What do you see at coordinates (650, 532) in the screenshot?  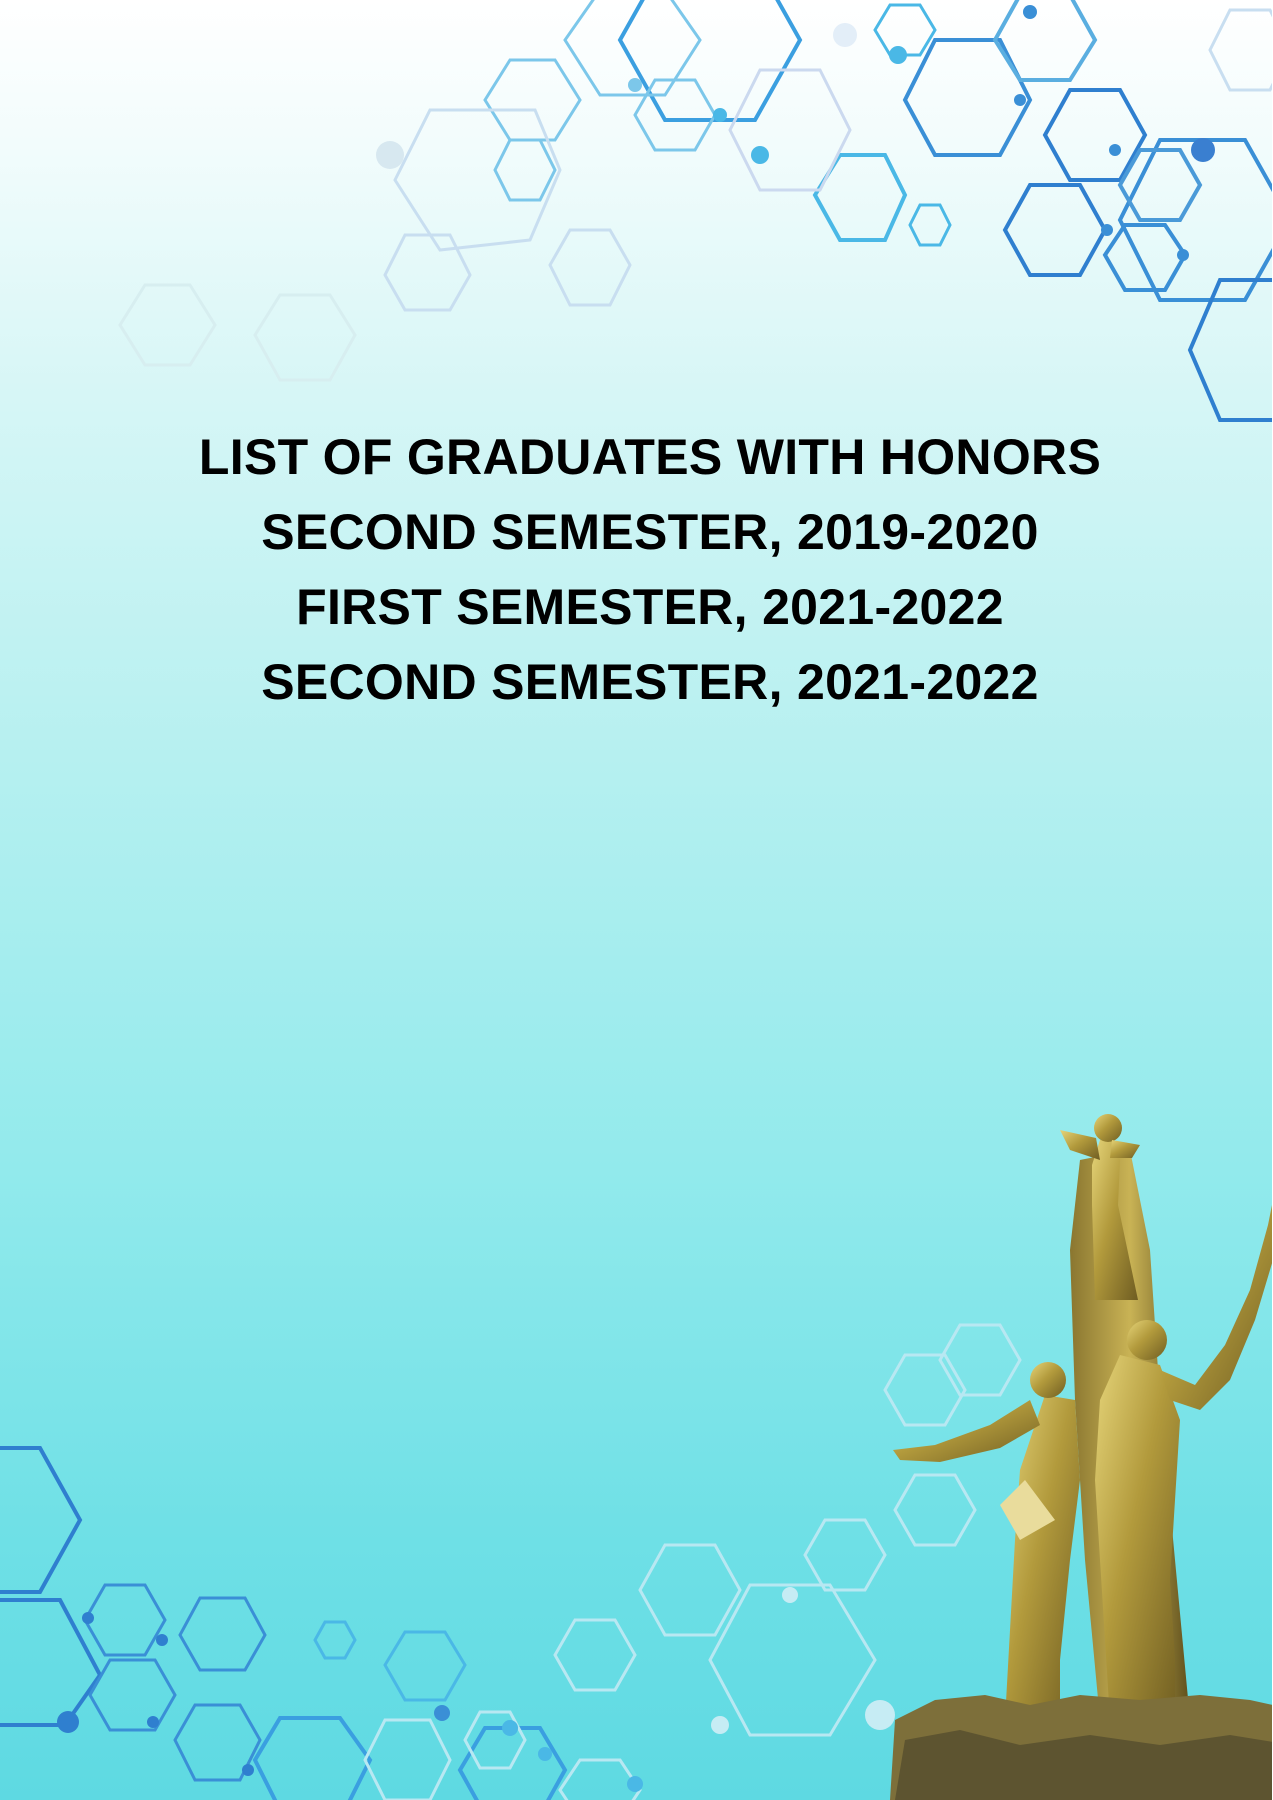 I see `title-line-semester-1: SECOND SEMESTER, 2019-2020` at bounding box center [650, 532].